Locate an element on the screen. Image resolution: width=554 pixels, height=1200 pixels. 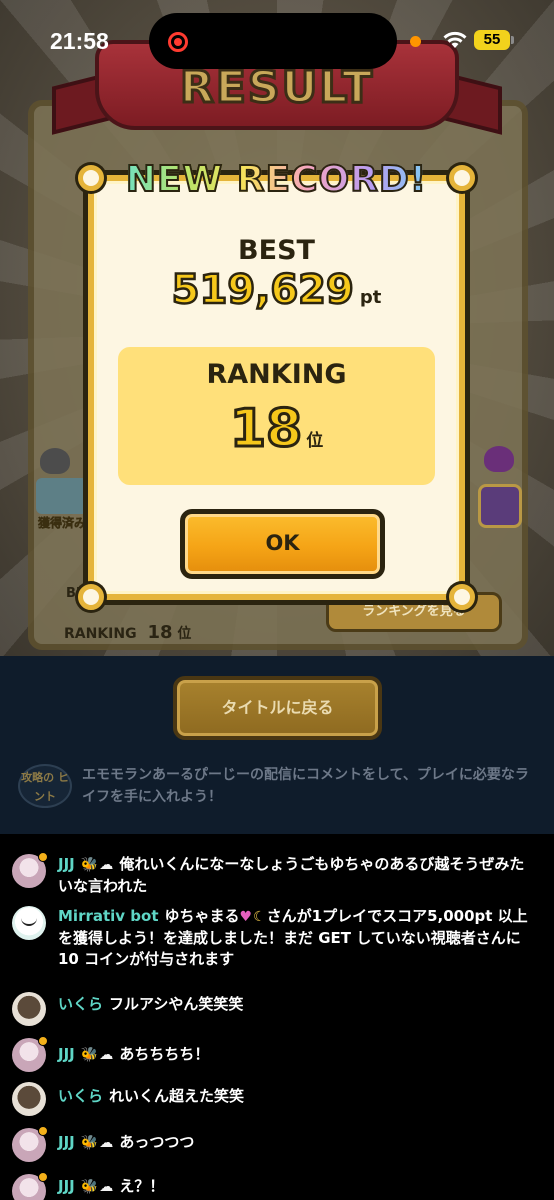
chat-text: あっつつつ is located at coordinates (157, 1142).